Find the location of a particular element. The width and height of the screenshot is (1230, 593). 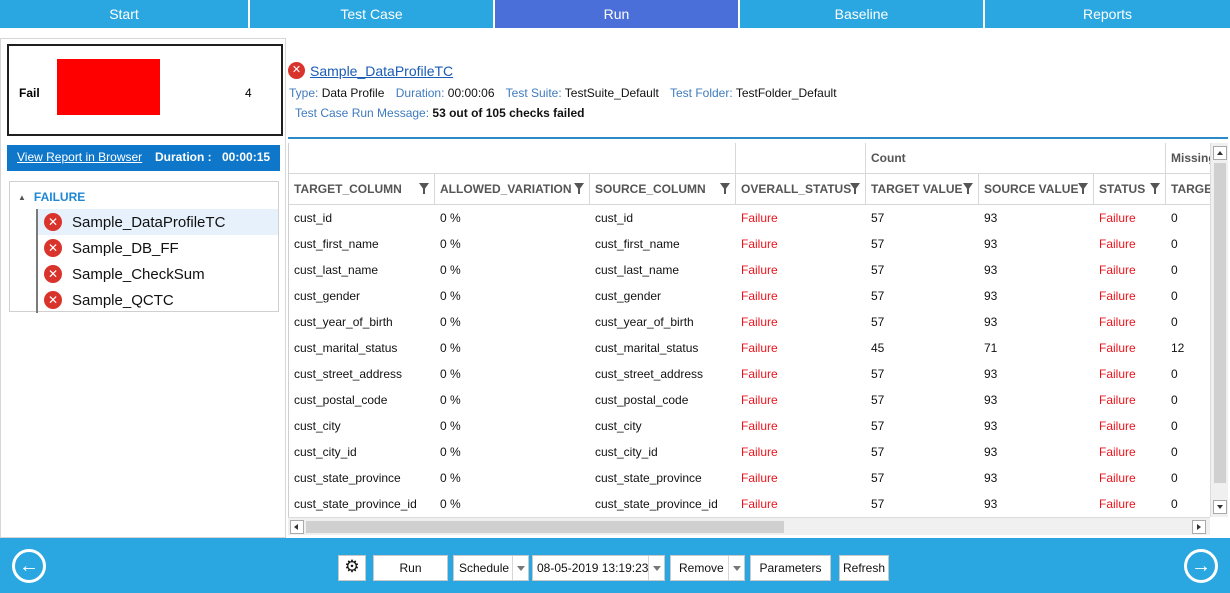

column-header: SOURCE VALUE is located at coordinates (1036, 189).